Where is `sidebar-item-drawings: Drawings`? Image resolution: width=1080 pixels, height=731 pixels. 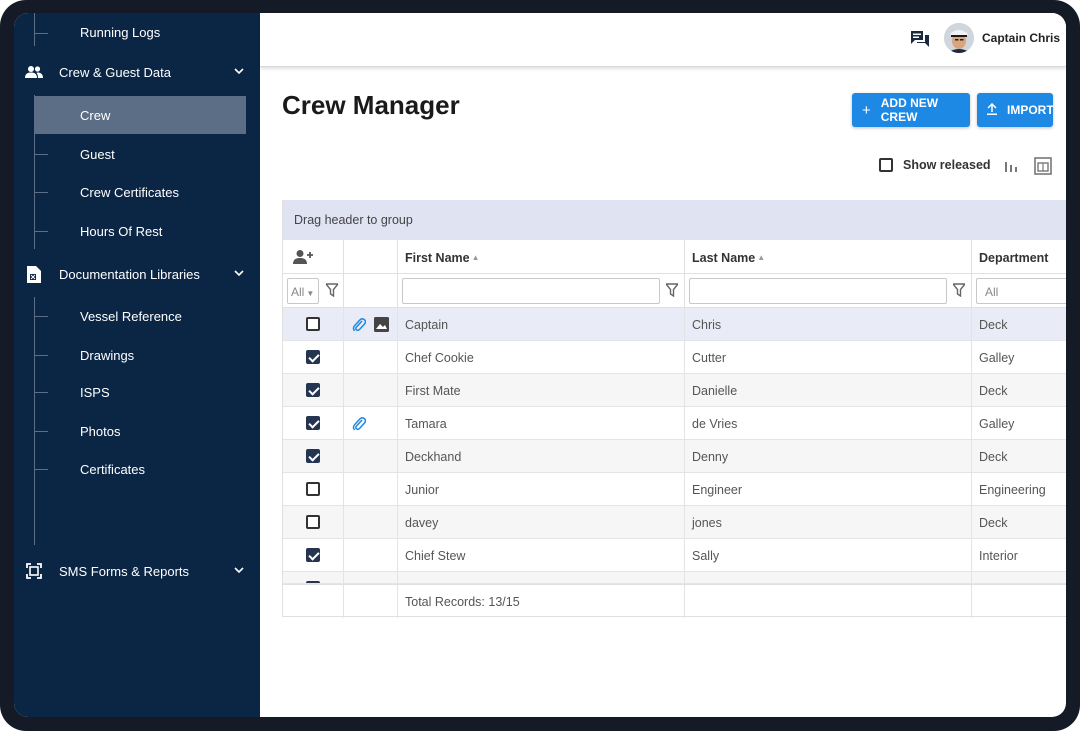 sidebar-item-drawings: Drawings is located at coordinates (137, 355).